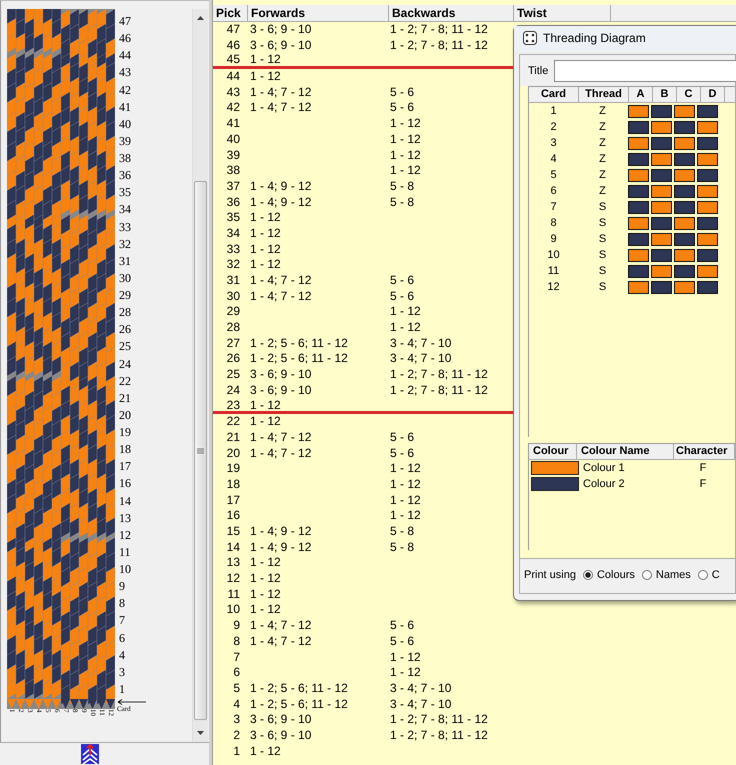 The width and height of the screenshot is (736, 765). What do you see at coordinates (709, 575) in the screenshot?
I see `radio-button: C` at bounding box center [709, 575].